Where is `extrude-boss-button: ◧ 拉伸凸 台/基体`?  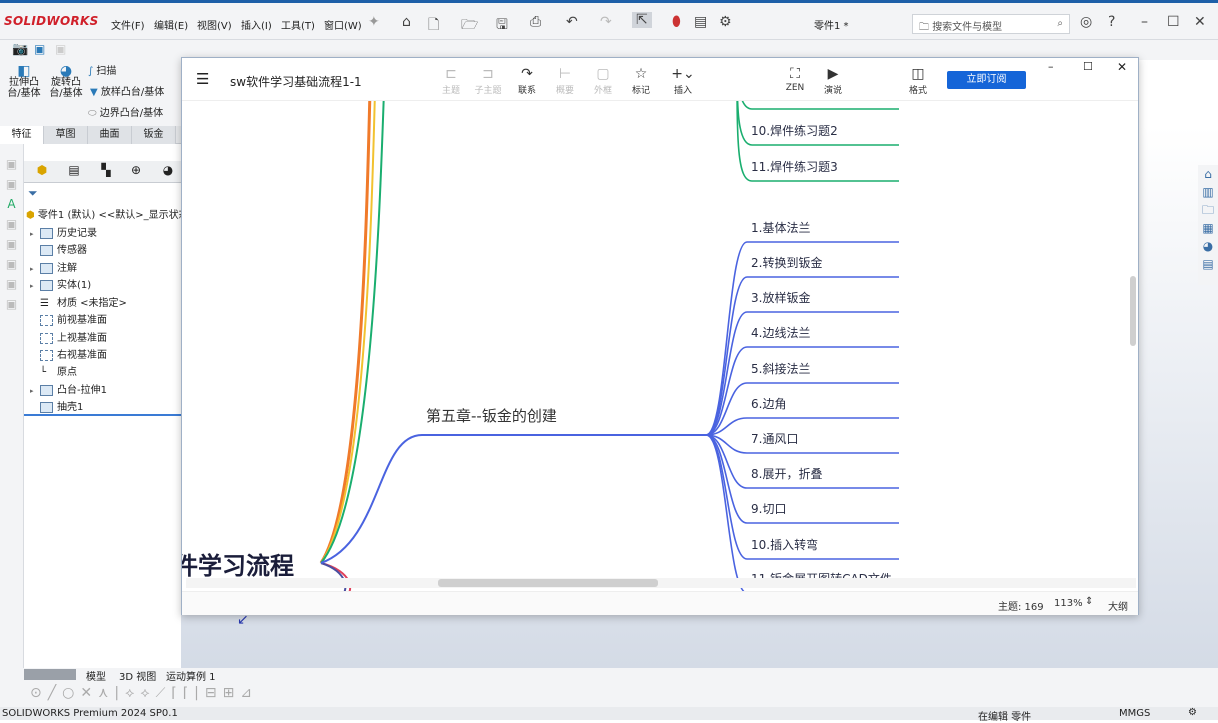
extrude-boss-button: ◧ 拉伸凸 台/基体 is located at coordinates (24, 81).